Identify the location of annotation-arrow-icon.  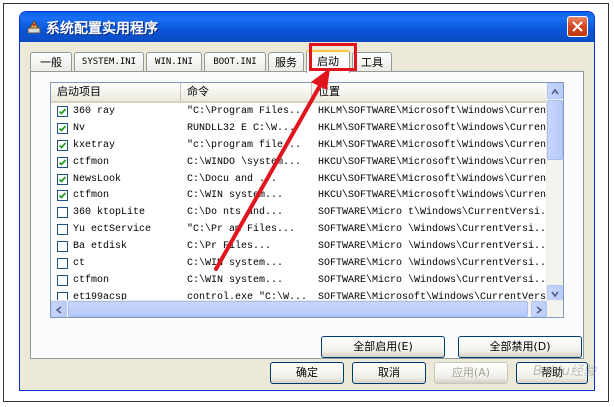
(272, 169).